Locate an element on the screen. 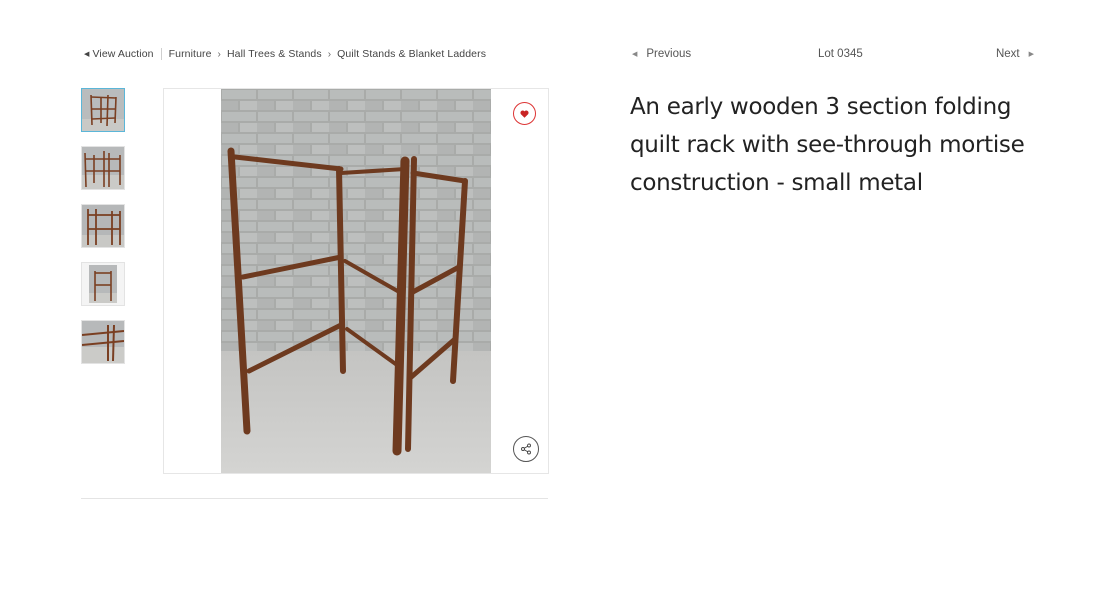 Image resolution: width=1118 pixels, height=598 pixels. previous-lot-button: ◀ Previous is located at coordinates (661, 54).